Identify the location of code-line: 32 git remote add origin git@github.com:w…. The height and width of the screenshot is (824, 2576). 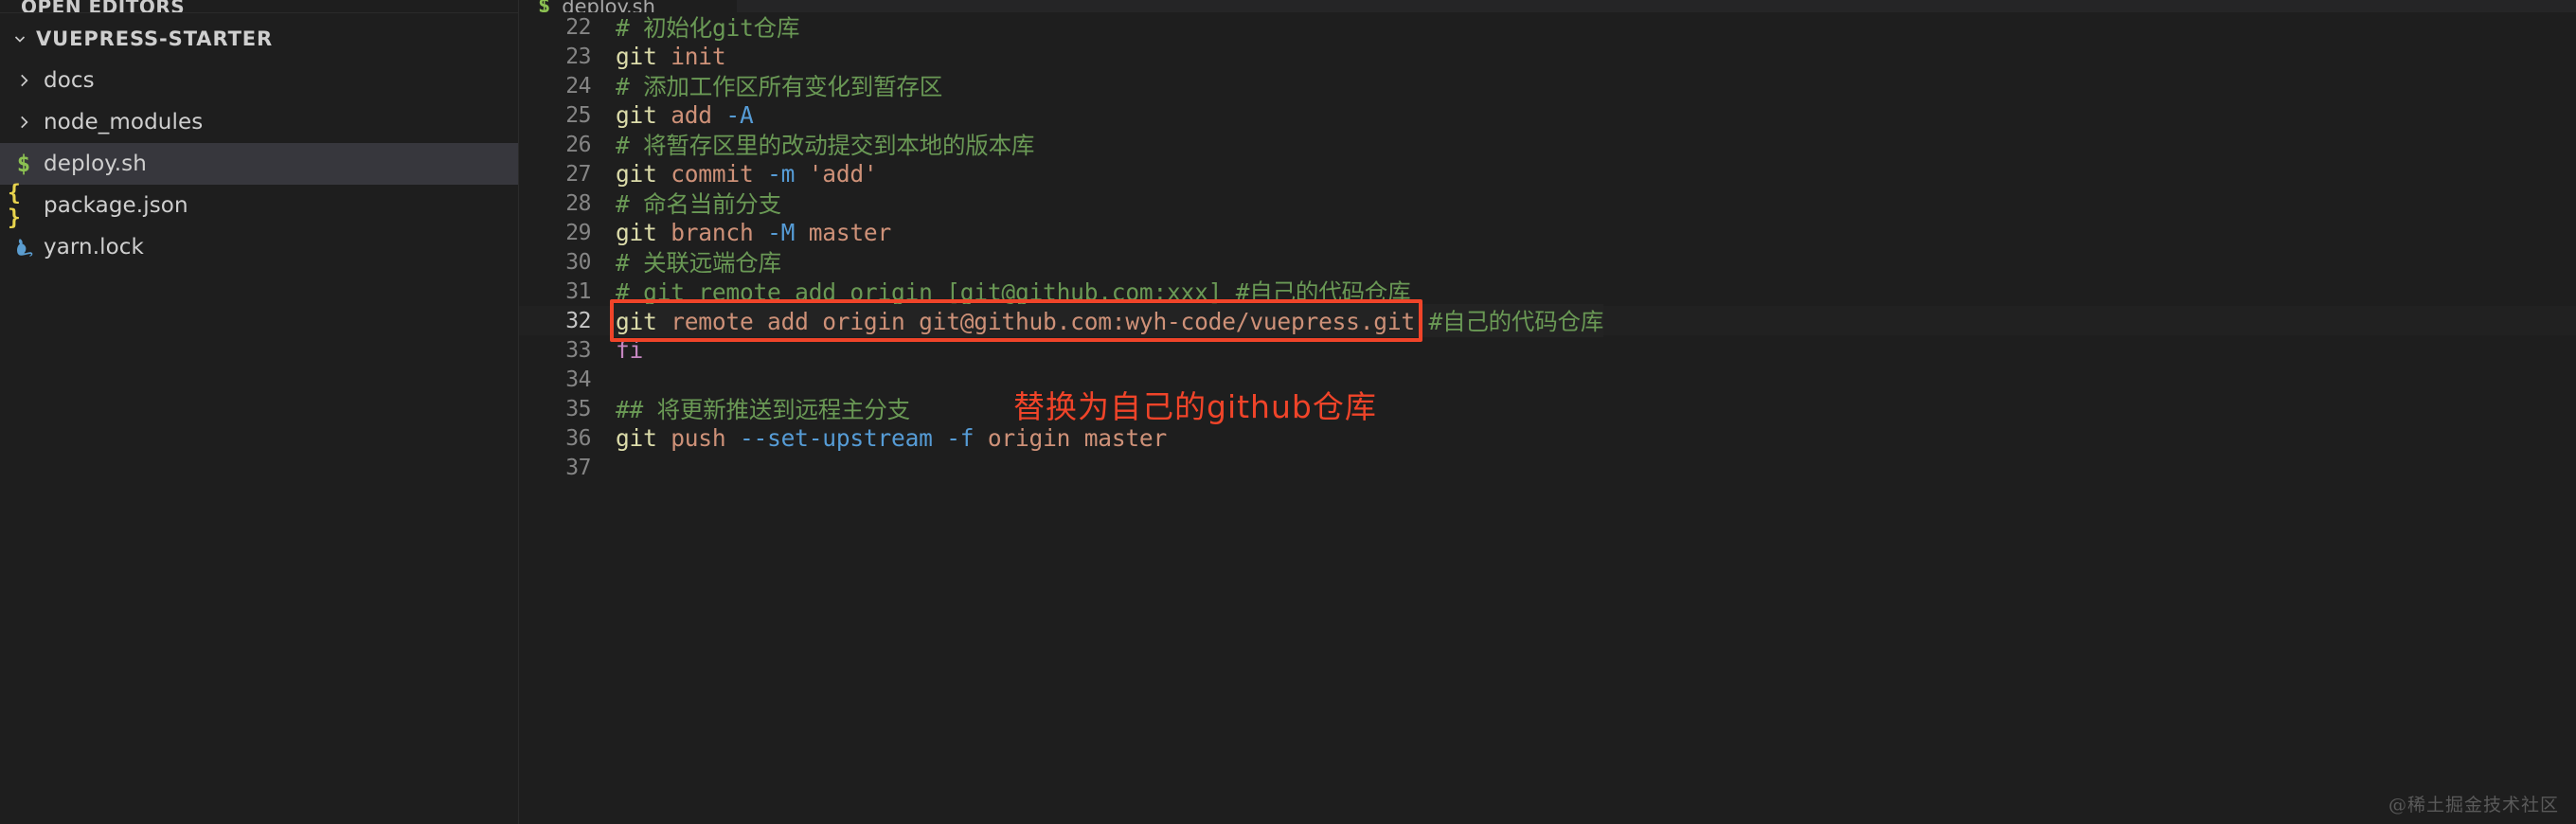
(1547, 321).